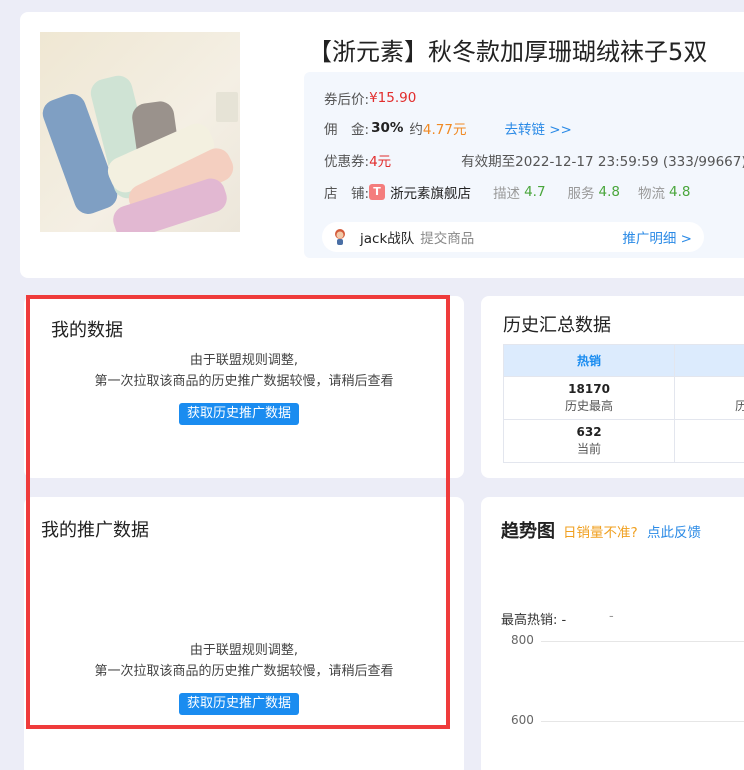  What do you see at coordinates (529, 620) in the screenshot?
I see `max-hot-label: 最高热销:` at bounding box center [529, 620].